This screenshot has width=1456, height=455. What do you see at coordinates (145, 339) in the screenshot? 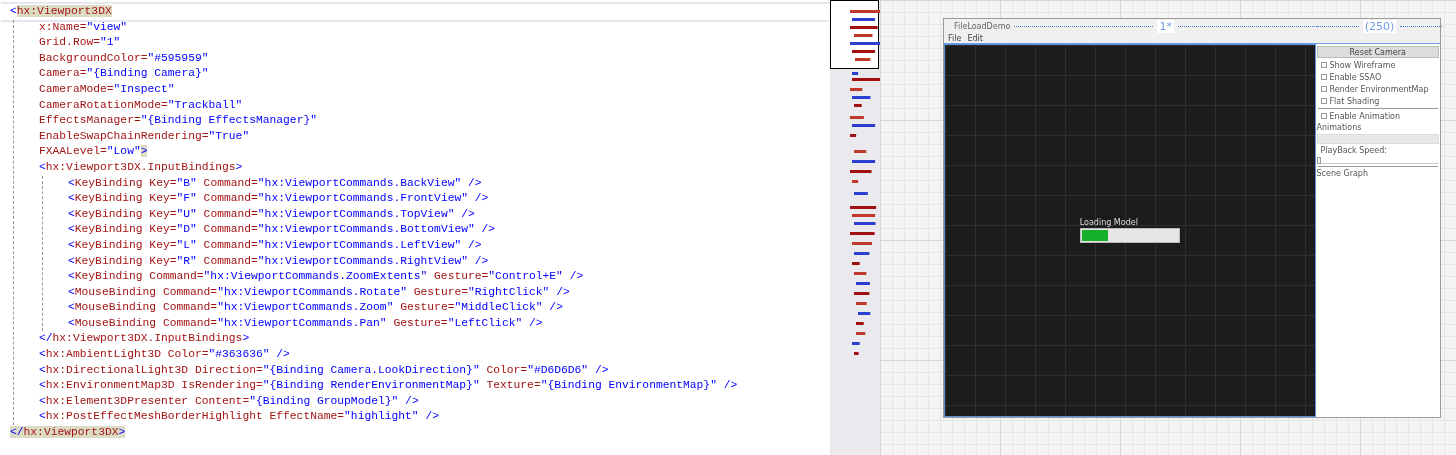
I see `code-line: </hx:Viewport3DX.InputBindings>` at bounding box center [145, 339].